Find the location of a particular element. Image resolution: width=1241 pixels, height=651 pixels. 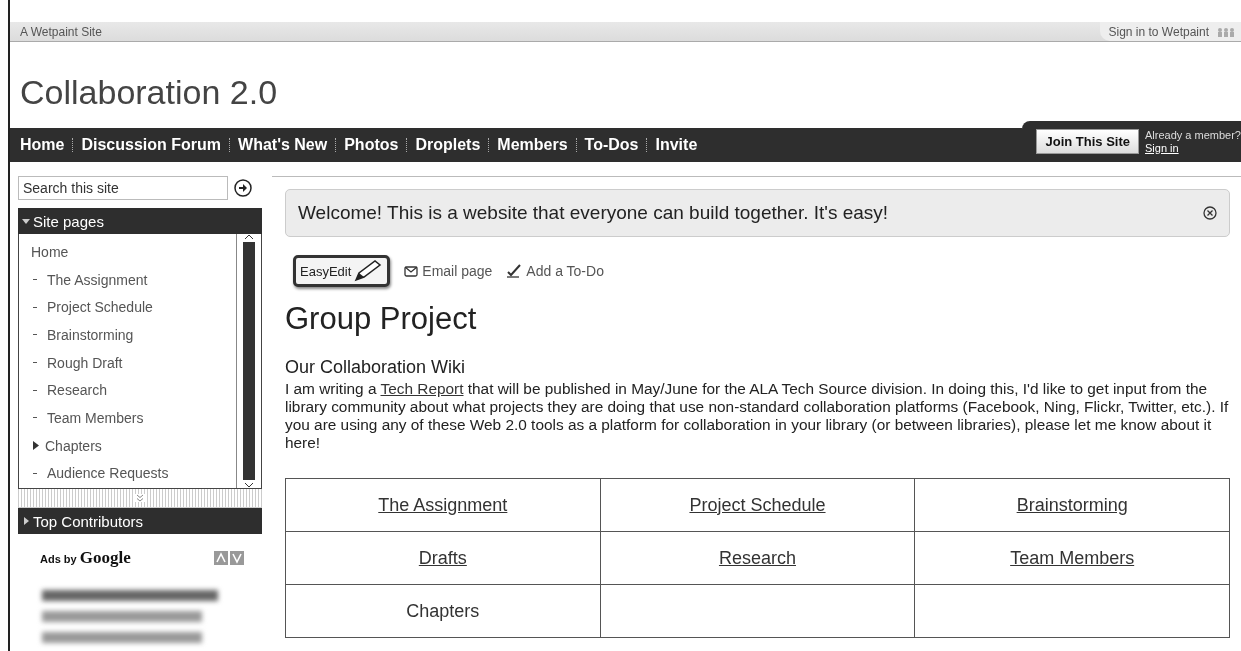

double-chevron-icon is located at coordinates (140, 498).